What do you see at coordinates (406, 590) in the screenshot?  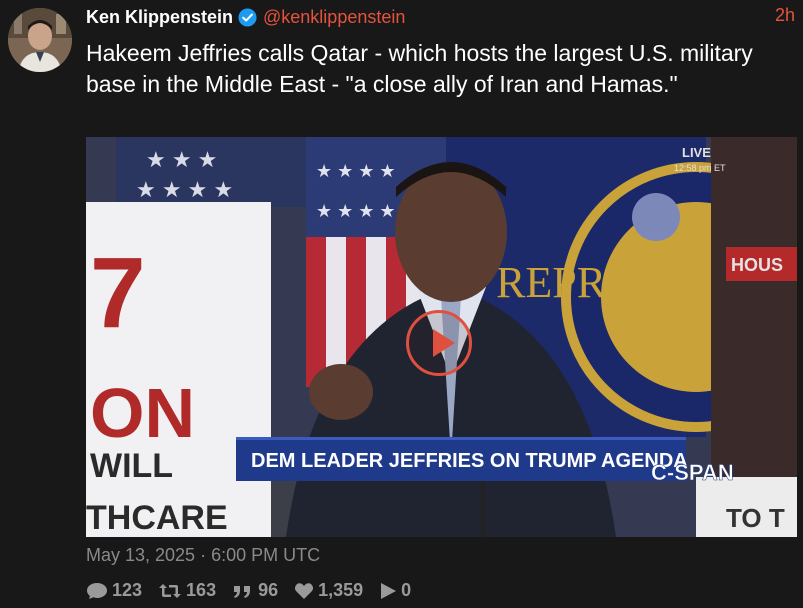 I see `view-count: 0` at bounding box center [406, 590].